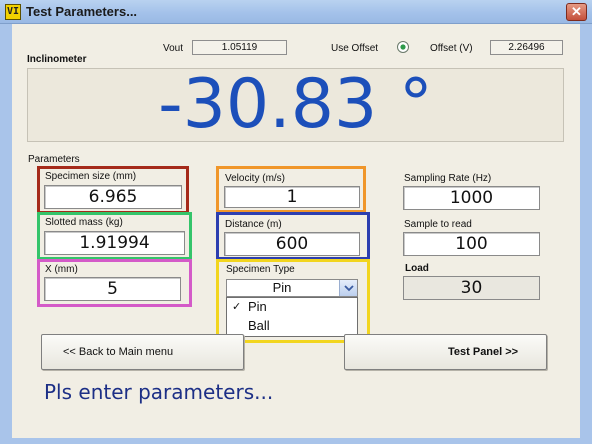 The image size is (592, 444). What do you see at coordinates (239, 47) in the screenshot?
I see `vout-display: 1.05119` at bounding box center [239, 47].